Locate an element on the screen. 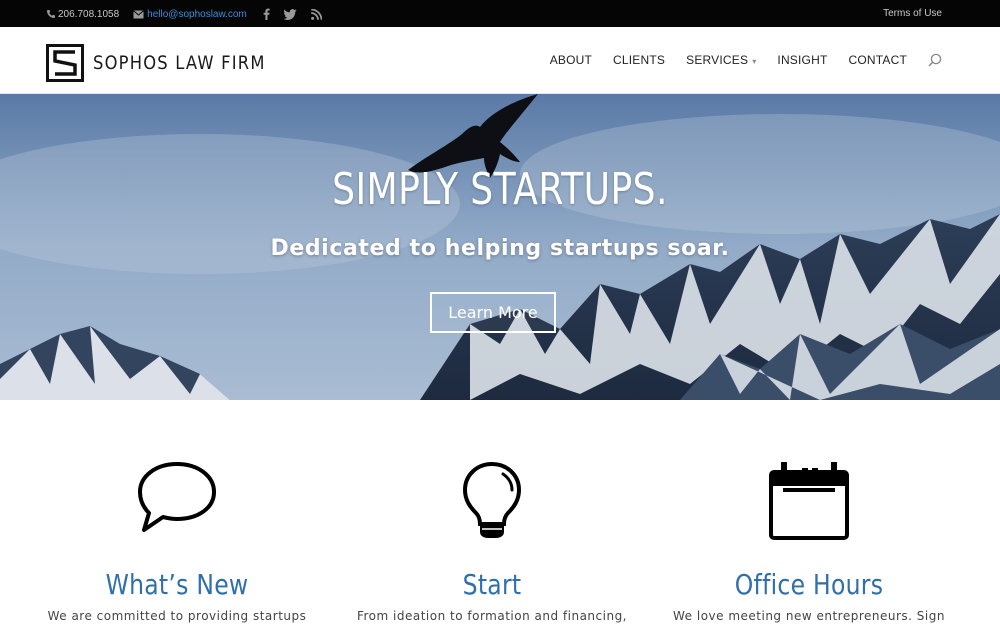 This screenshot has width=1000, height=629. nav-about: ABOUT is located at coordinates (571, 60).